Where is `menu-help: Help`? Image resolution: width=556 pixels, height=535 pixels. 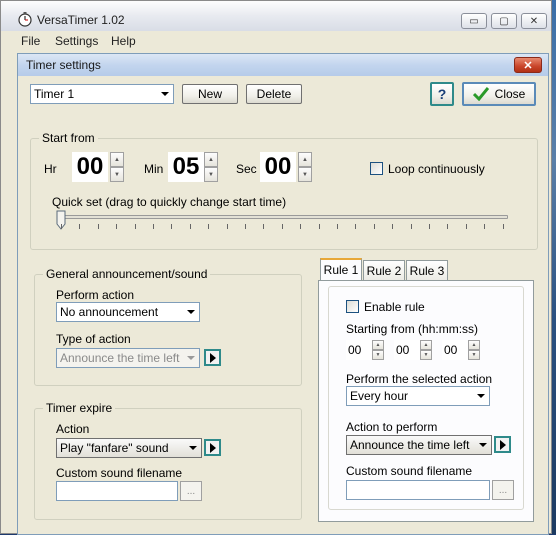
menu-help: Help is located at coordinates (123, 41).